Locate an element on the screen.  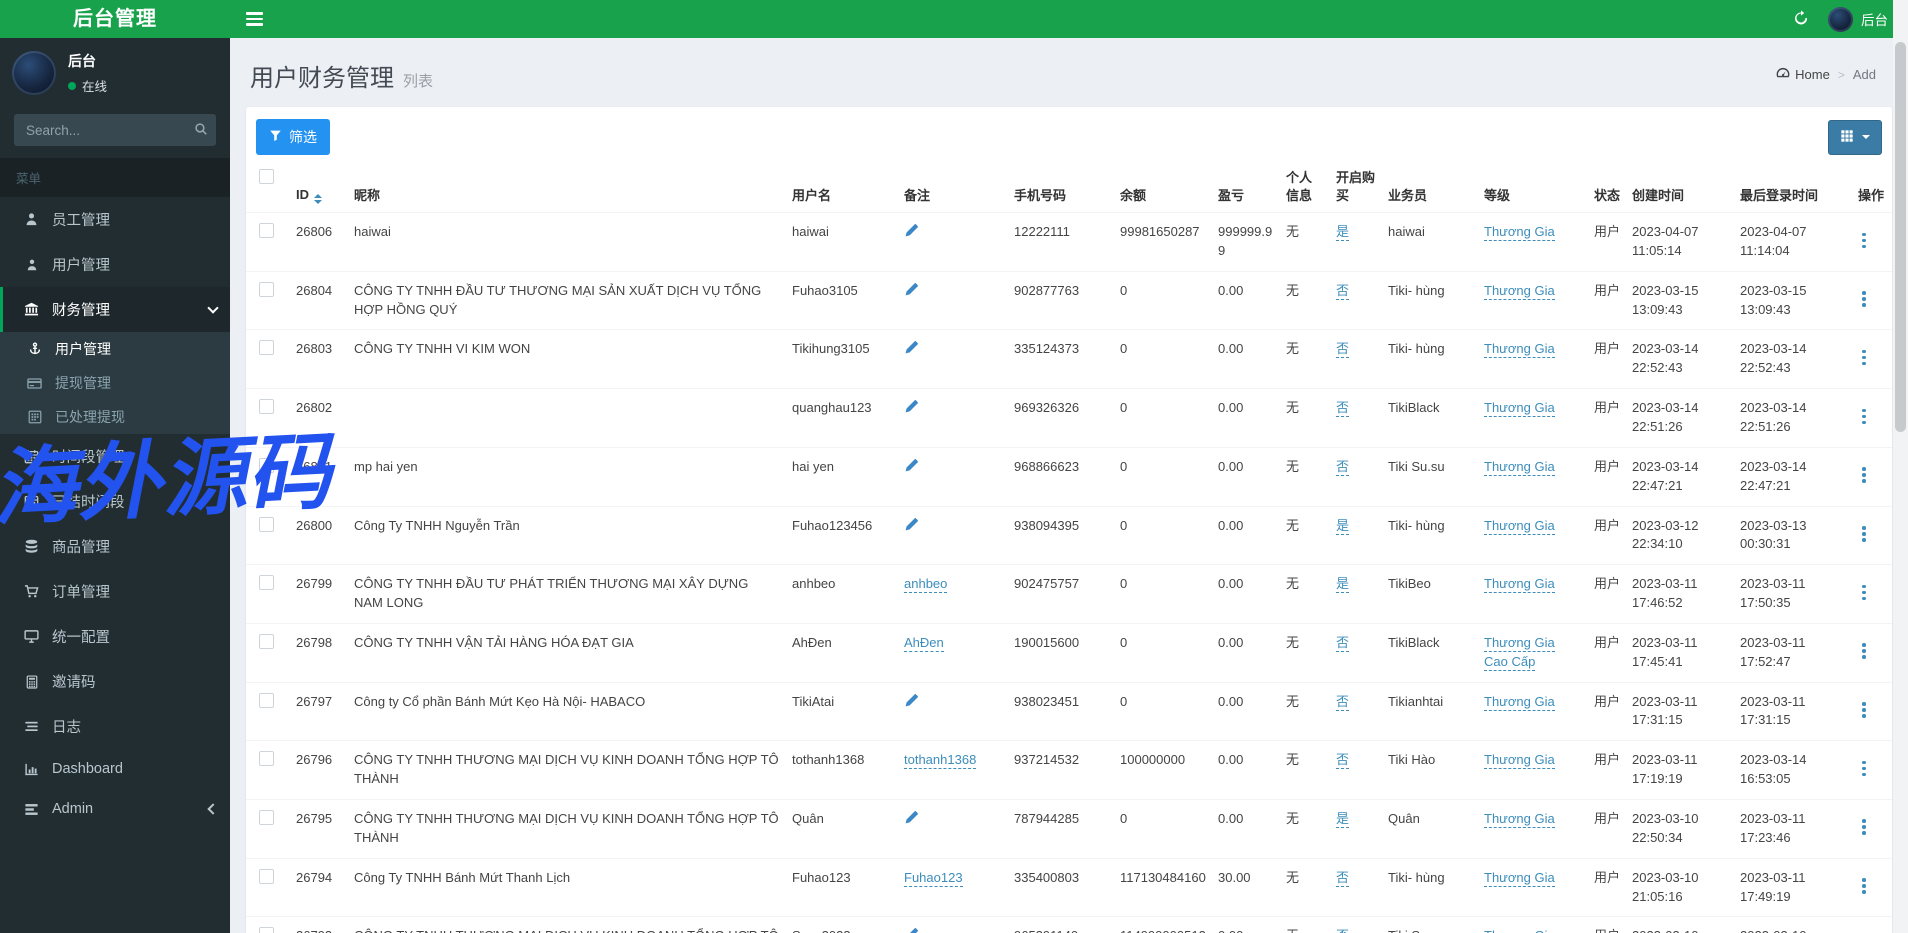
sidebar-item-user-management: 用户管理 is located at coordinates (115, 264).